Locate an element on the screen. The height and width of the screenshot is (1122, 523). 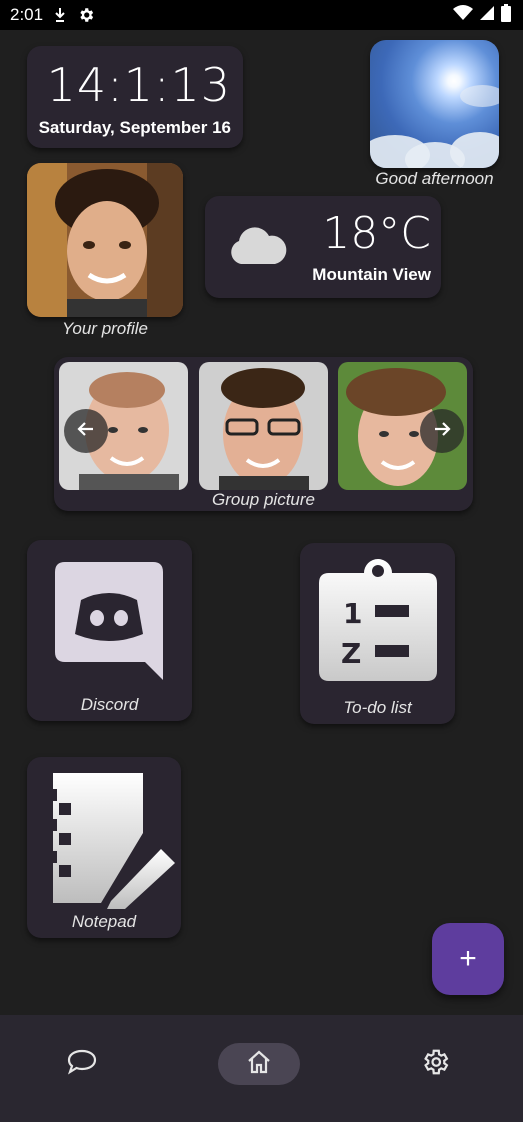
signal-icon is located at coordinates (487, 15).